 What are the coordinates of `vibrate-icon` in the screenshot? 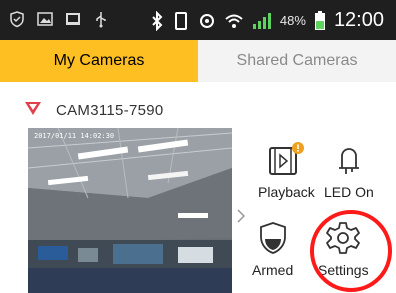 It's located at (181, 21).